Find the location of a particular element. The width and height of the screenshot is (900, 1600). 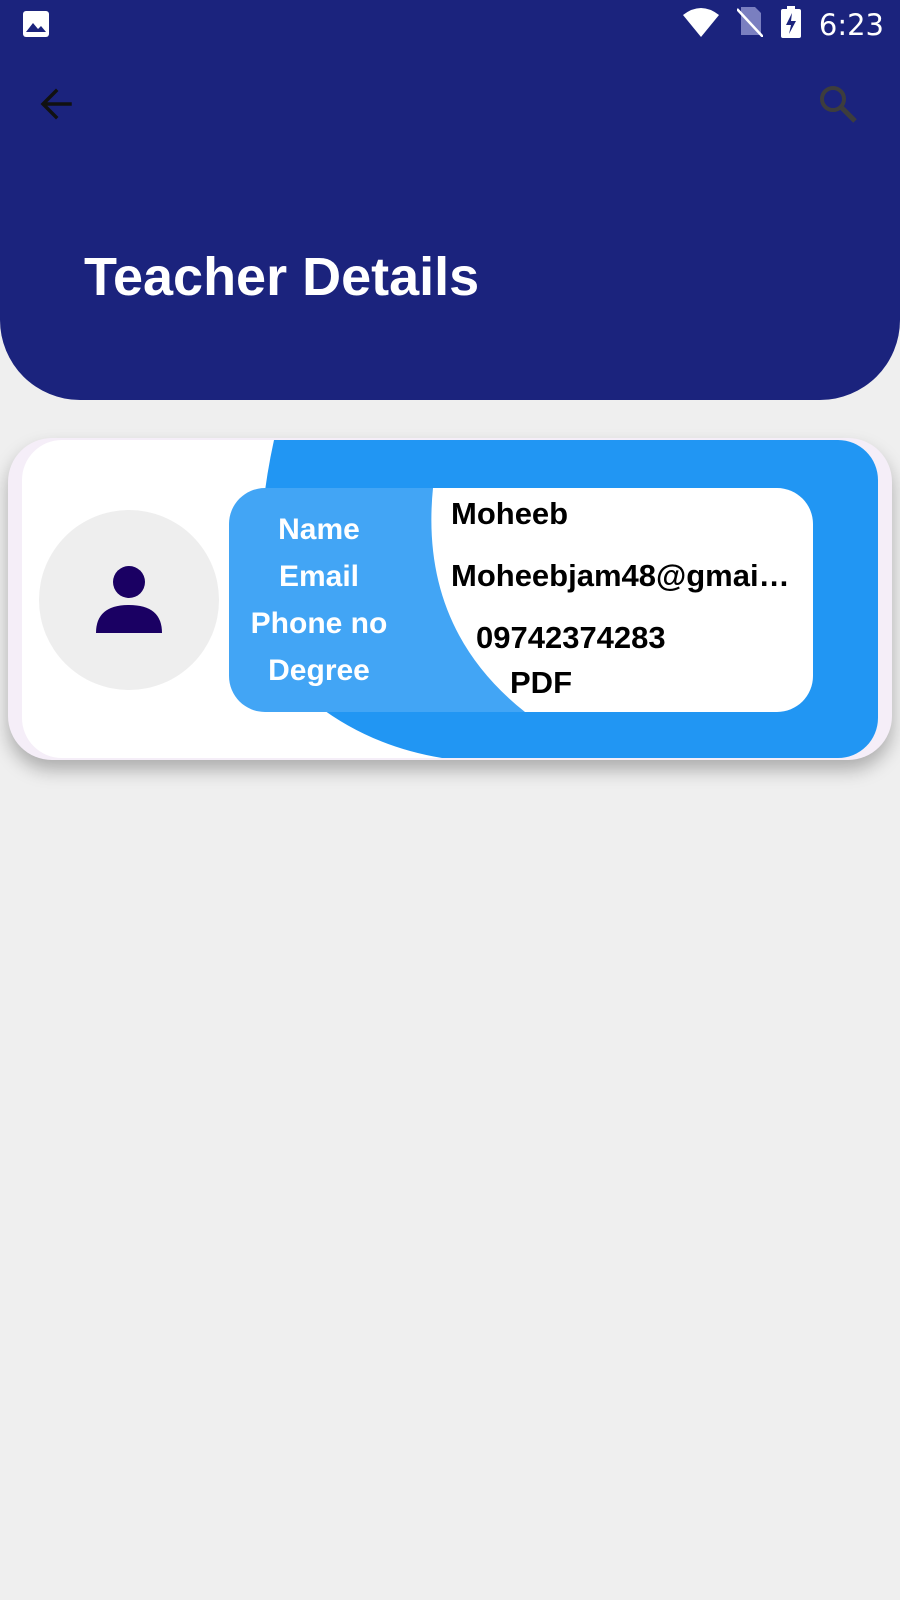

status-icons: 6:23 is located at coordinates (783, 24).